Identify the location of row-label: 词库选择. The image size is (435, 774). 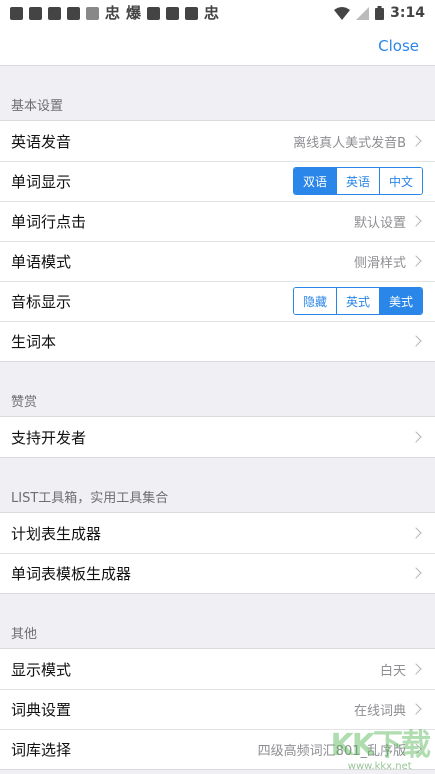
(41, 749).